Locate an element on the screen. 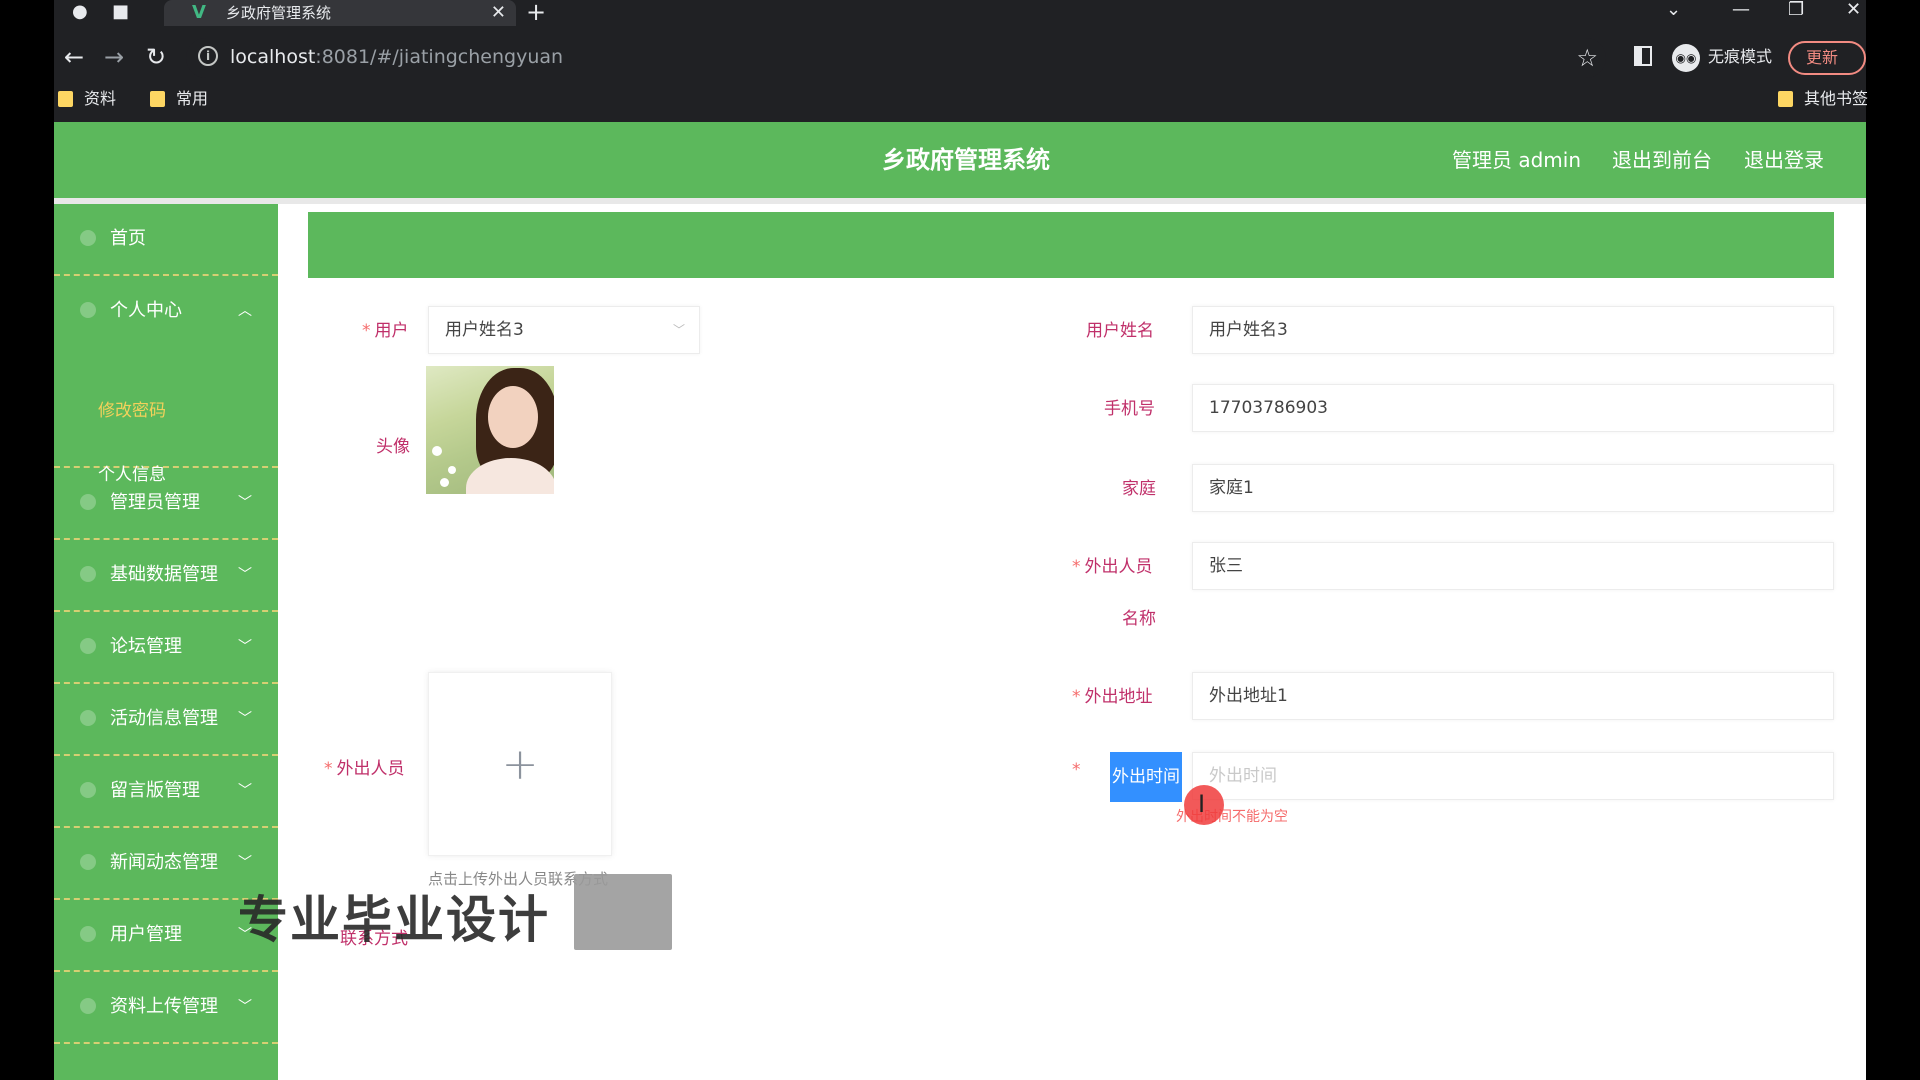 Image resolution: width=1920 pixels, height=1080 pixels. family-input: 家庭1 is located at coordinates (1513, 488).